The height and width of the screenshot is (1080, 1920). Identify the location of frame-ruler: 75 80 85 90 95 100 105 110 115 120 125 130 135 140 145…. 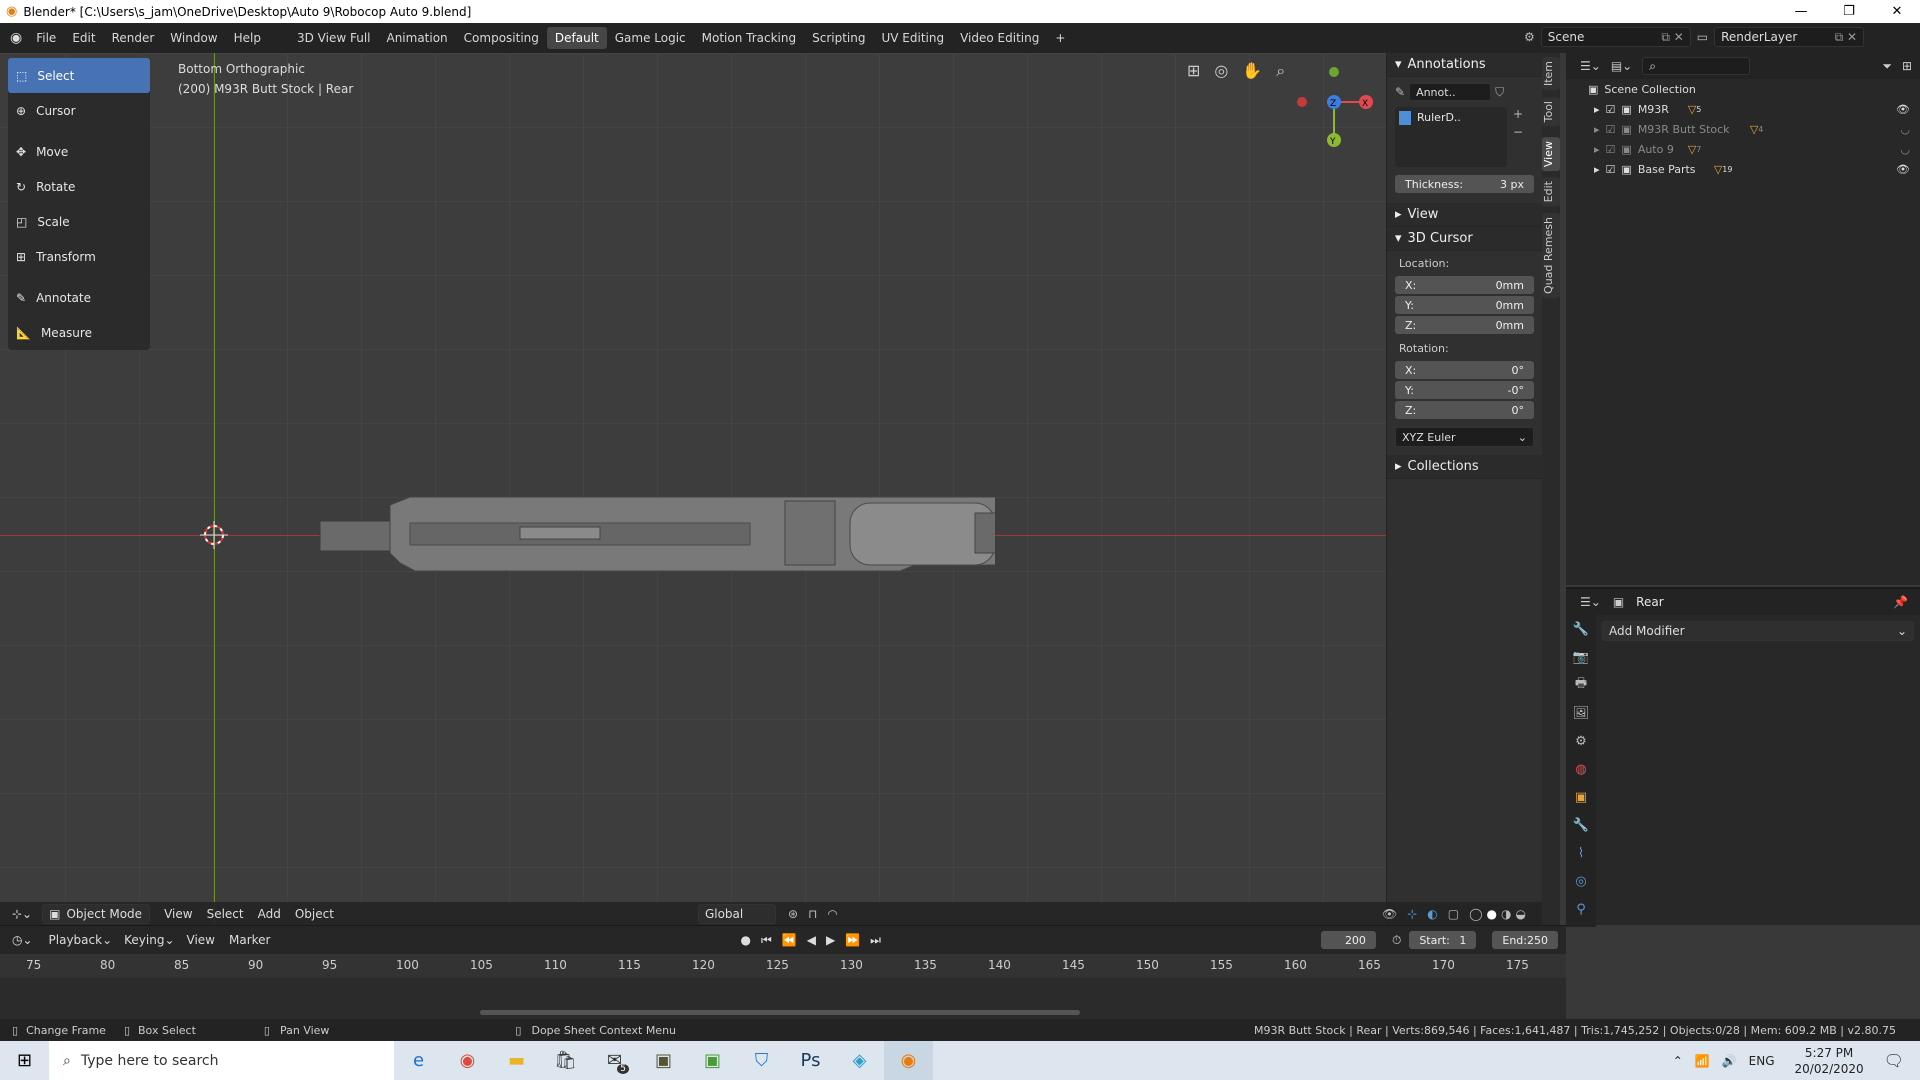
(783, 966).